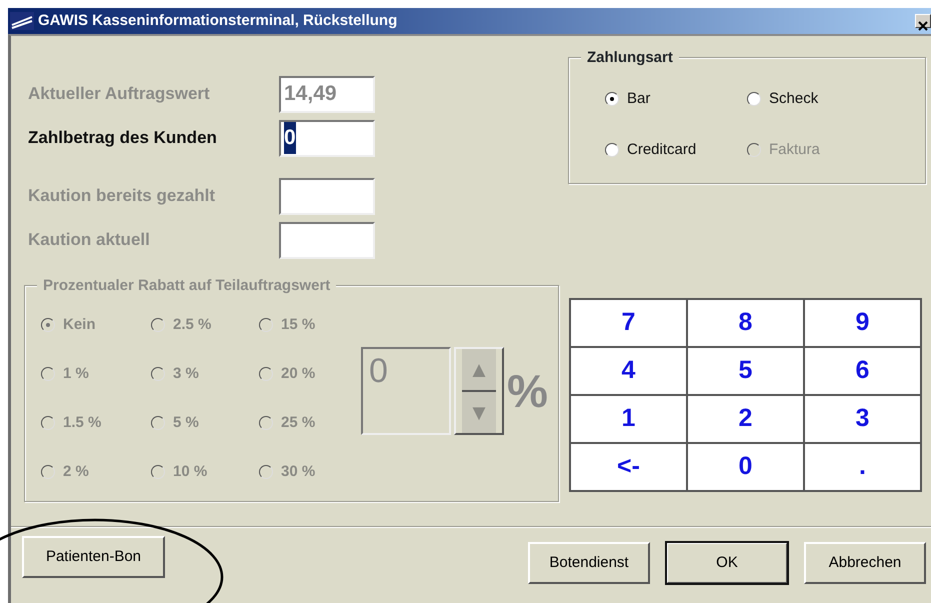 This screenshot has height=603, width=931. I want to click on radio-label: 30 %, so click(298, 472).